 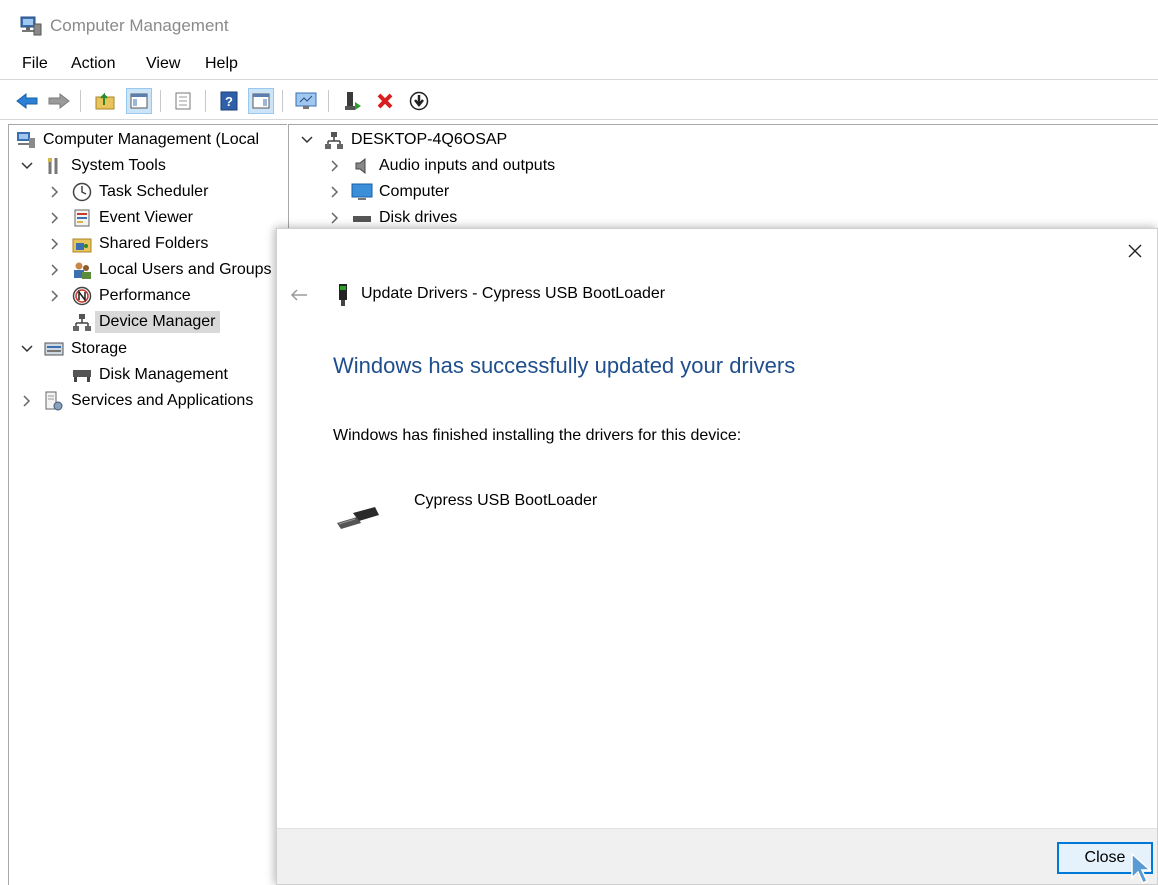 I want to click on mouse-cursor-icon, so click(x=1141, y=868).